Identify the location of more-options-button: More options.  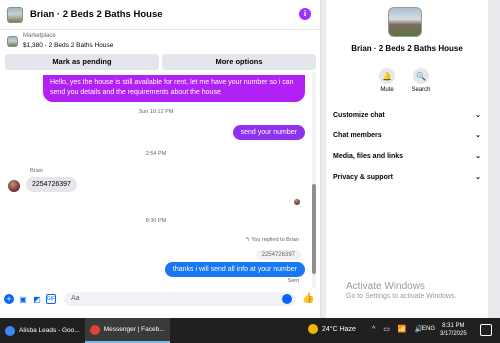
(239, 62).